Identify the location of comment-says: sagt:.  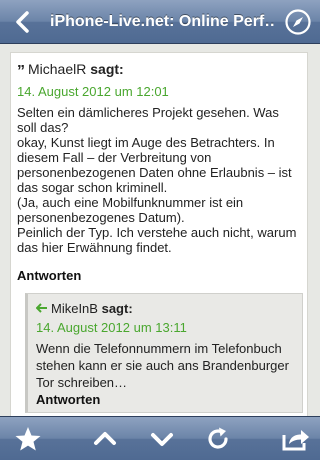
(107, 69).